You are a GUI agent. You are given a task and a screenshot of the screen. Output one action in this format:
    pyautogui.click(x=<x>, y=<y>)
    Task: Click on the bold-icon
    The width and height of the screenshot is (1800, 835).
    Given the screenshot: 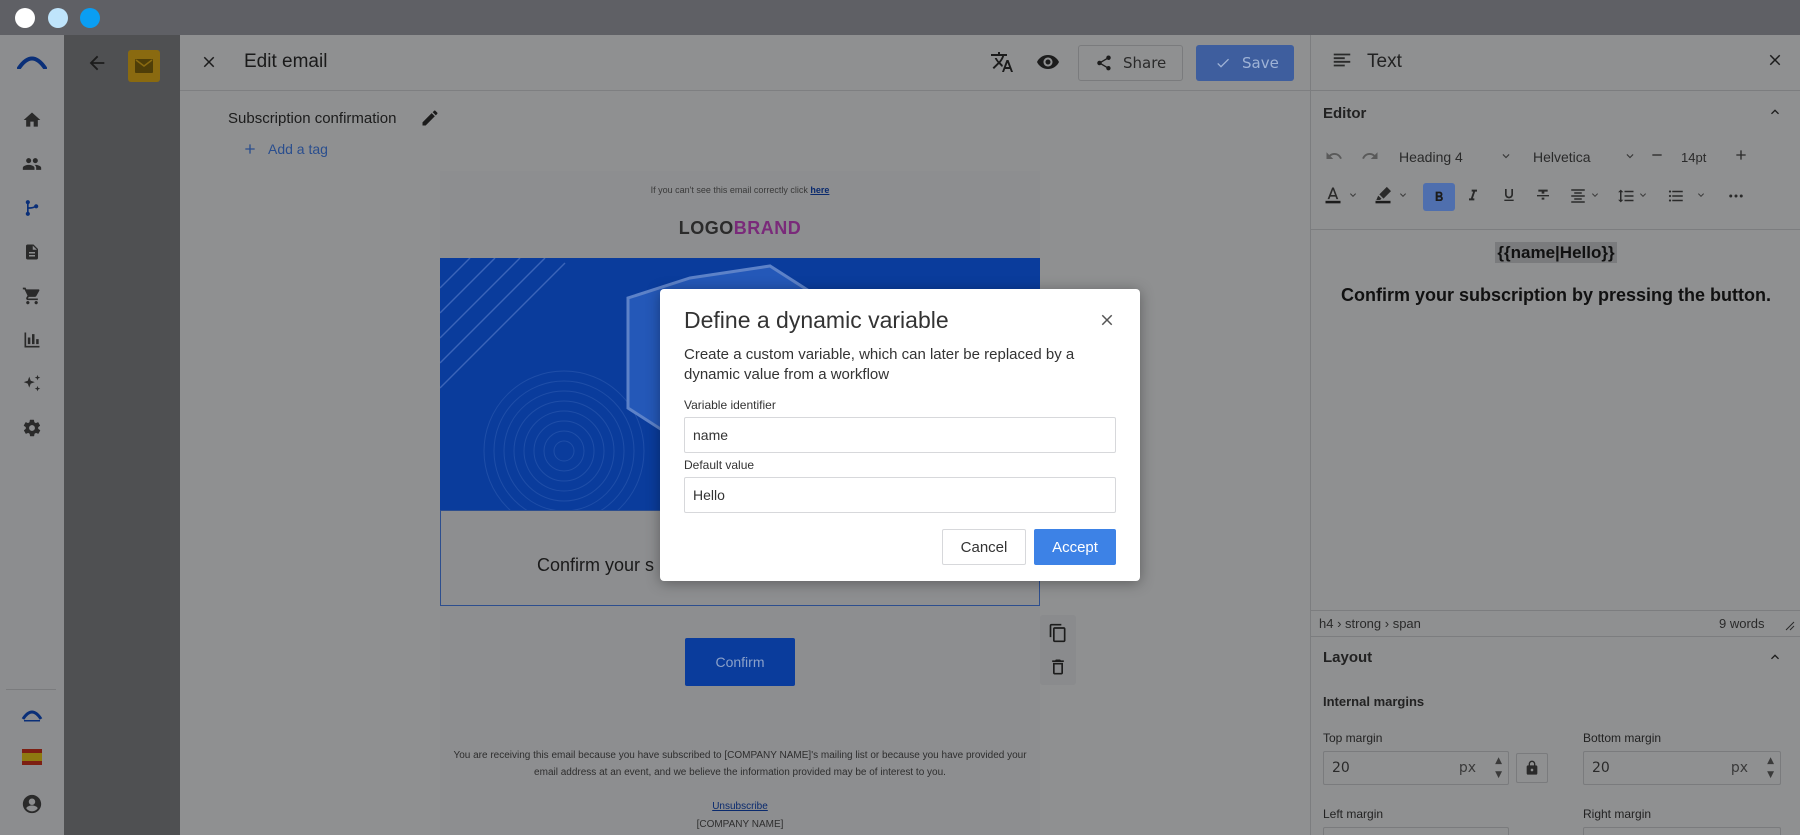 What is the action you would take?
    pyautogui.click(x=1439, y=196)
    